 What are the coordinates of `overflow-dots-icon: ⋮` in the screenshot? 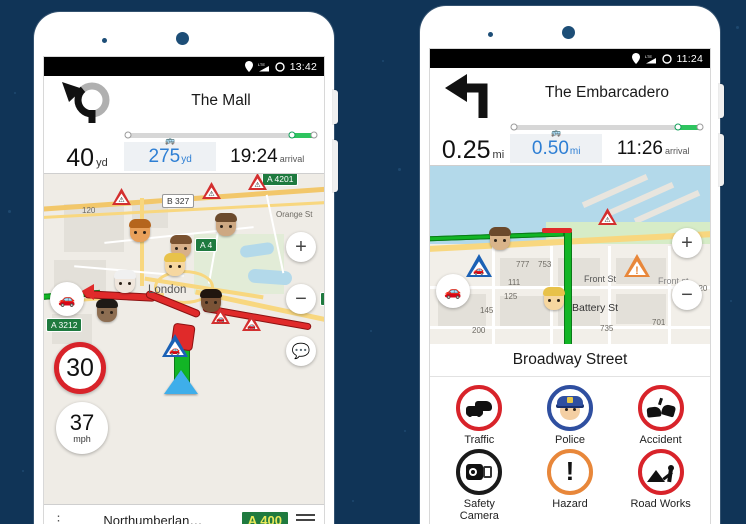 It's located at (58, 519).